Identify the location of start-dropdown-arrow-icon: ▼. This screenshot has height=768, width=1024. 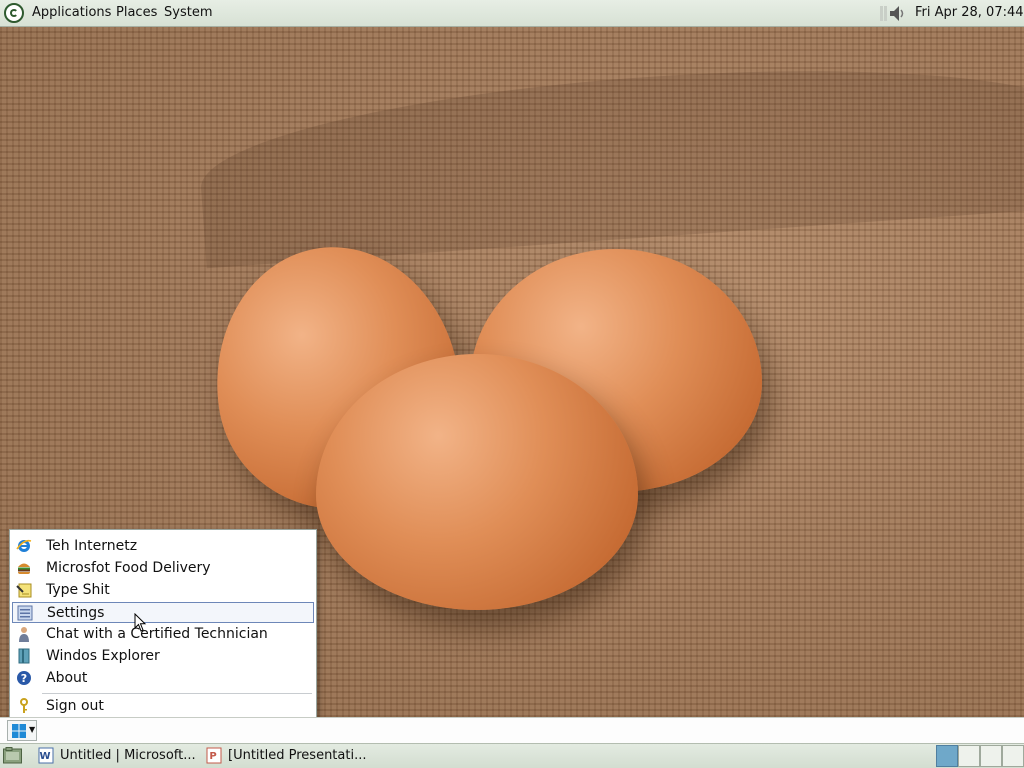
(32, 729).